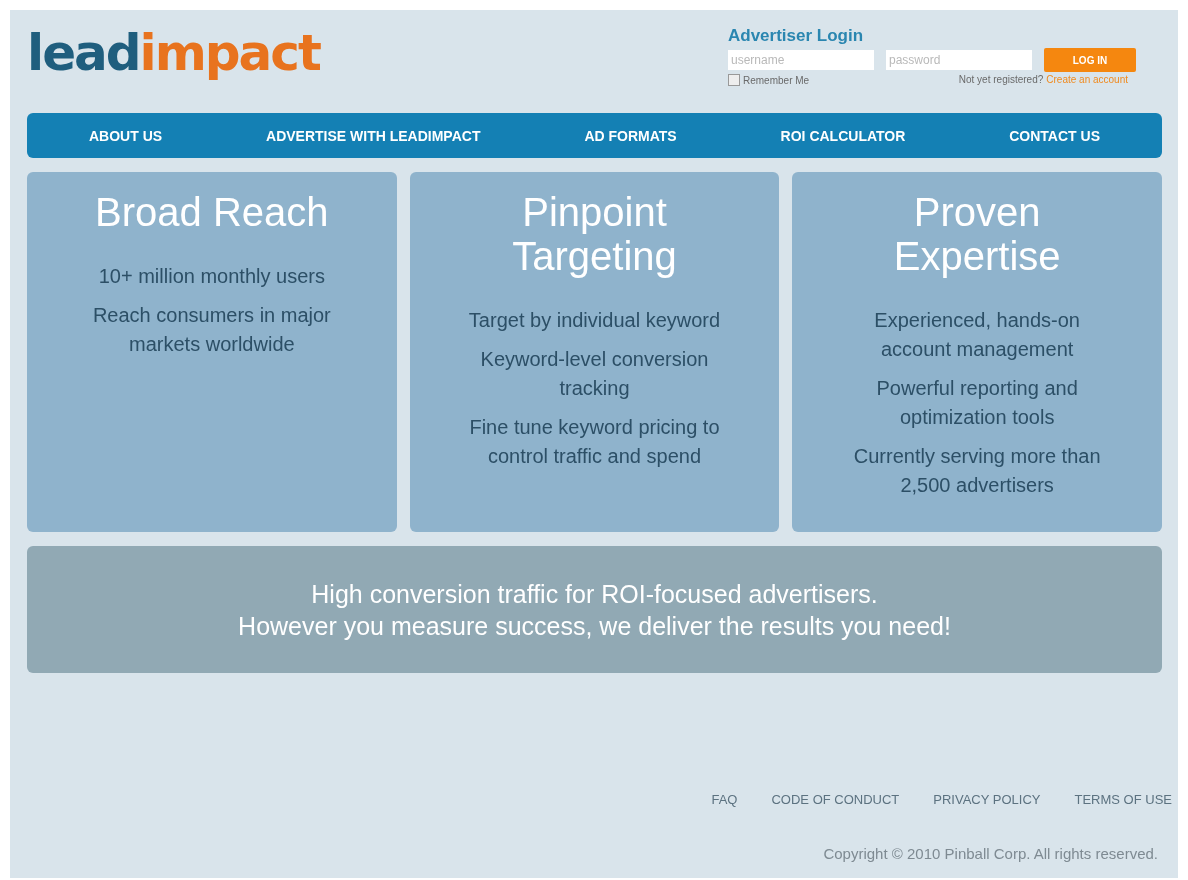  Describe the element at coordinates (1123, 799) in the screenshot. I see `footer-link: TERMS OF USE` at that location.